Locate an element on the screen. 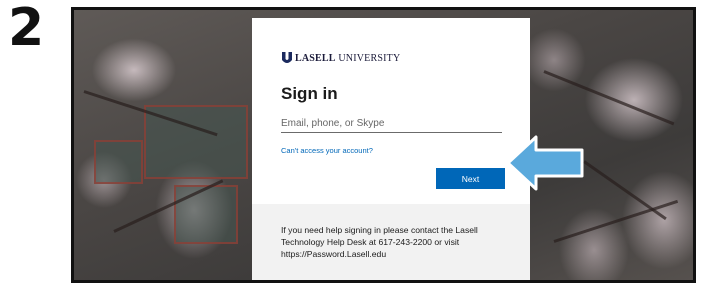 This screenshot has height=289, width=707. left-pointing-arrow-icon is located at coordinates (545, 163).